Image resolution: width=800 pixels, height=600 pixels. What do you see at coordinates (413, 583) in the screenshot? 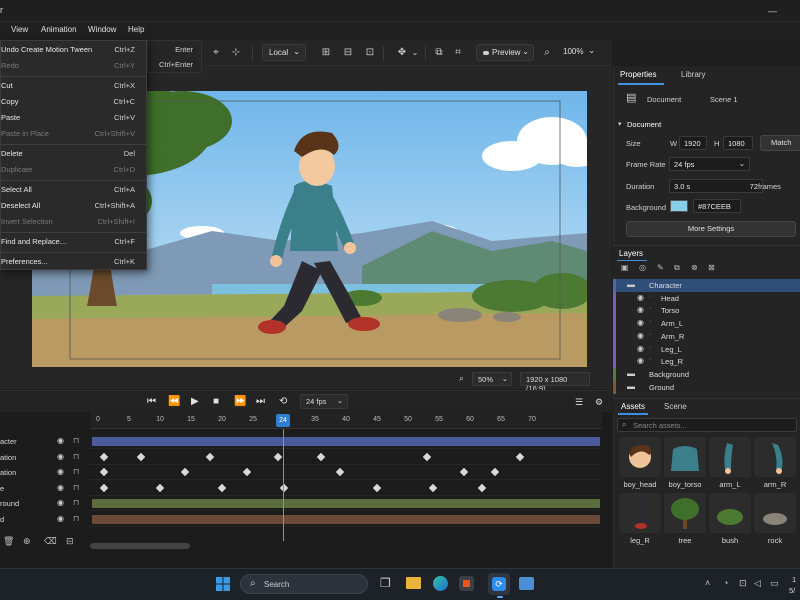
I see `file-explorer-icon` at bounding box center [413, 583].